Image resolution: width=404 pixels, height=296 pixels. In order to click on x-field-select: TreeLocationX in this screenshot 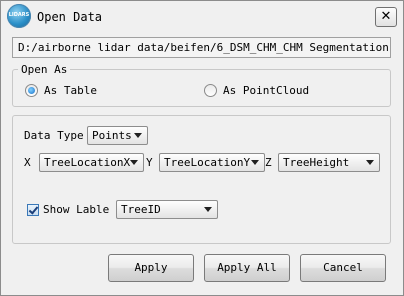, I will do `click(91, 162)`.